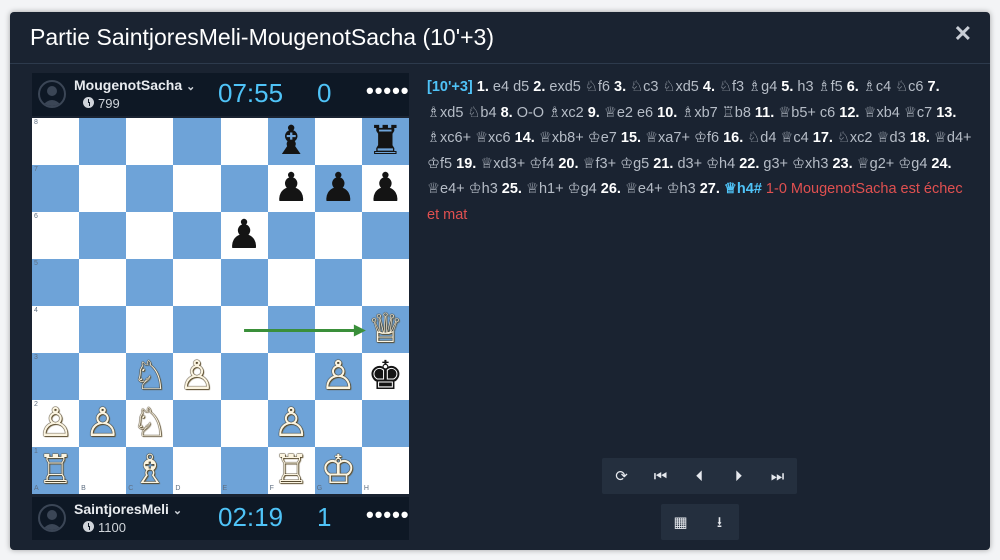 Image resolution: width=1000 pixels, height=560 pixels. I want to click on piece-f1: ♖, so click(291, 470).